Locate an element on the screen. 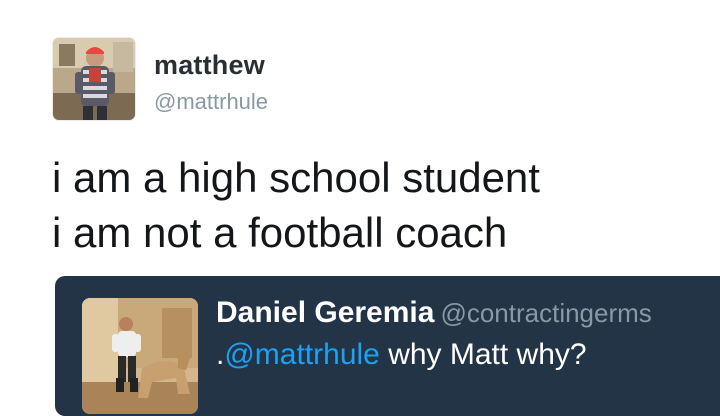  quoted-tweet-text: .@mattrhule why Matt why? is located at coordinates (401, 355).